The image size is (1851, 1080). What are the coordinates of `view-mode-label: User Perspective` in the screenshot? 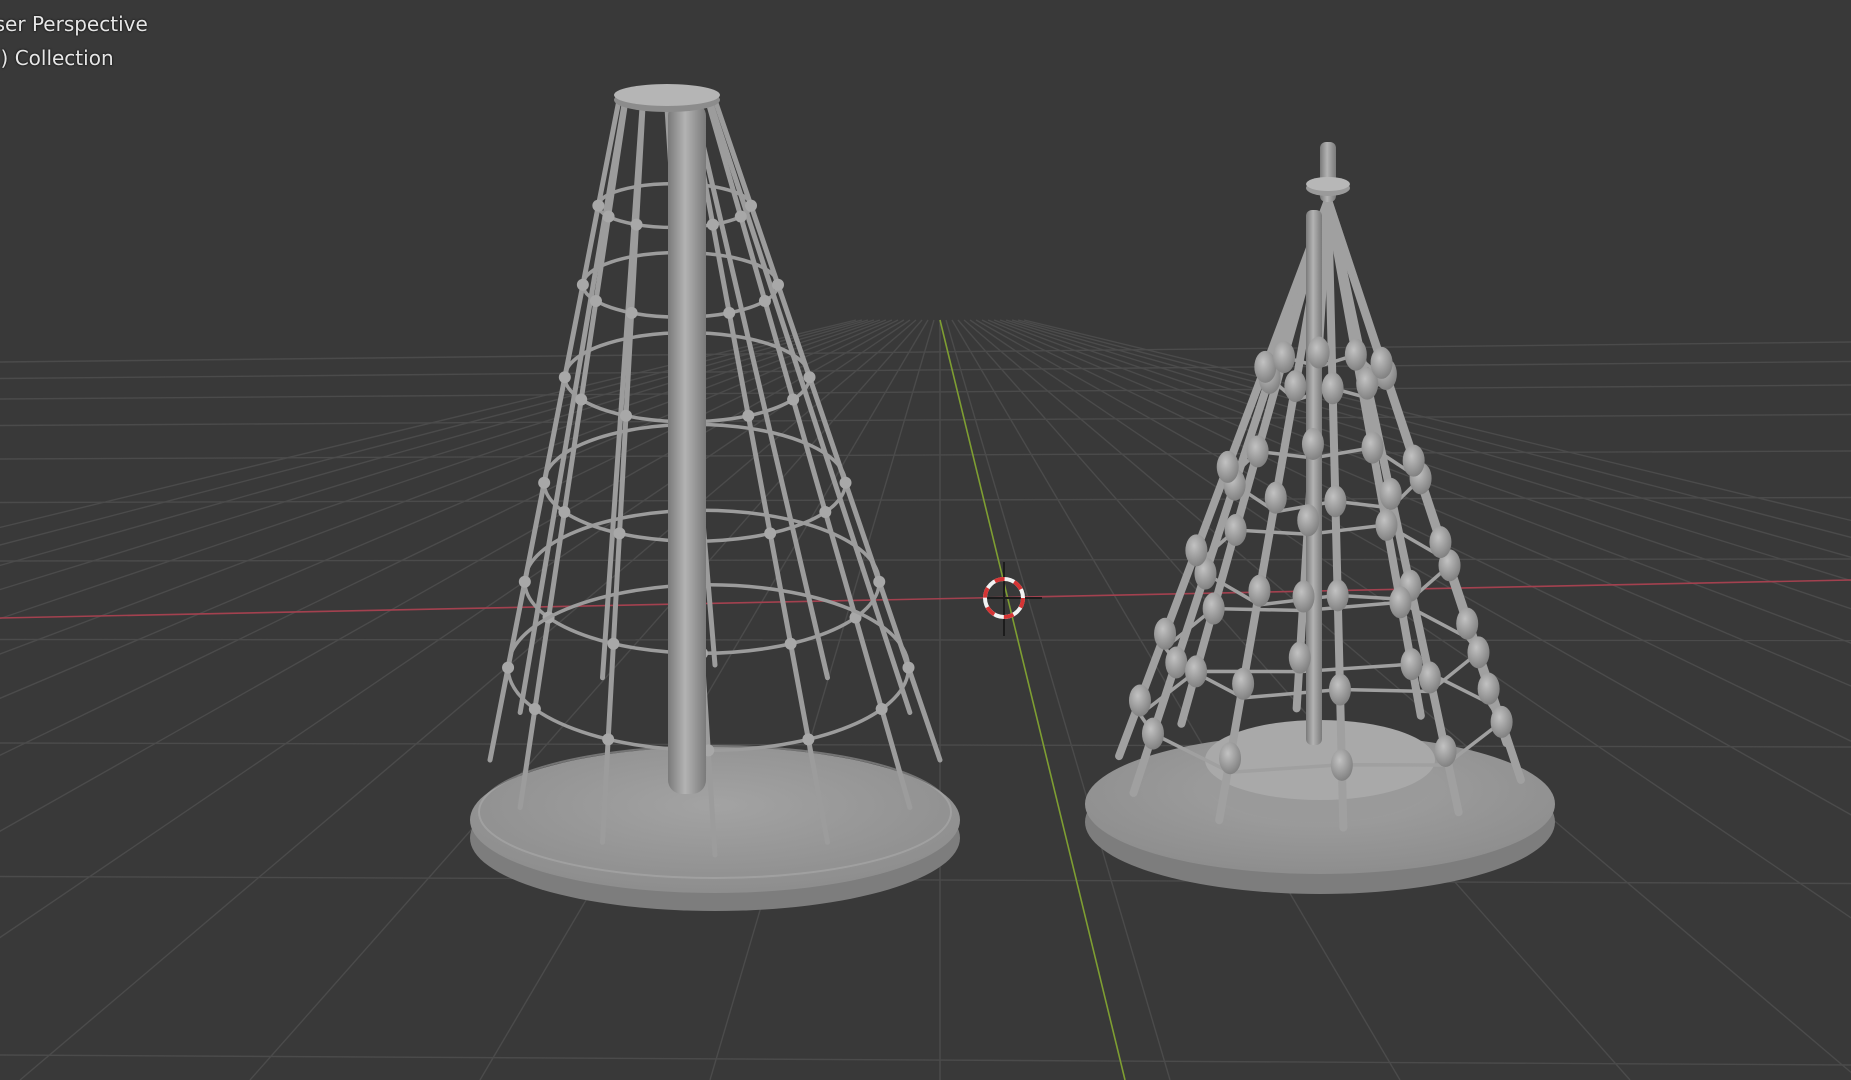 It's located at (74, 24).